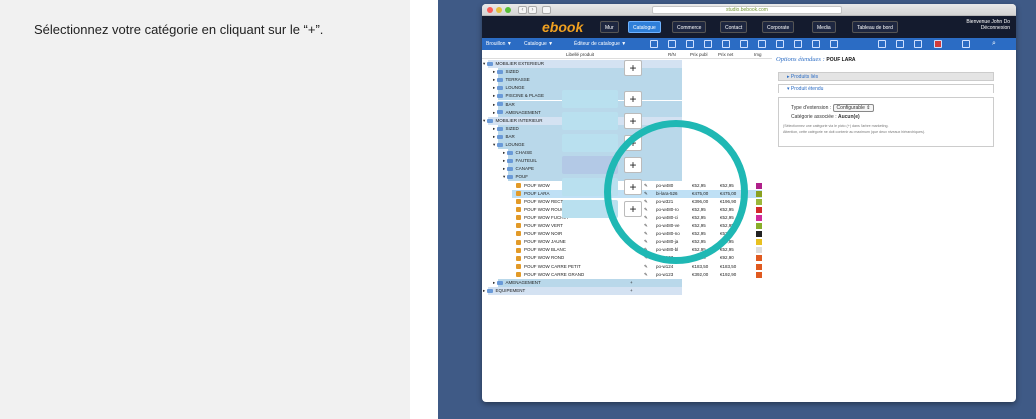 Image resolution: width=1036 pixels, height=419 pixels. What do you see at coordinates (511, 80) in the screenshot?
I see `tree-folder-row: ▸ TERRASSE` at bounding box center [511, 80].